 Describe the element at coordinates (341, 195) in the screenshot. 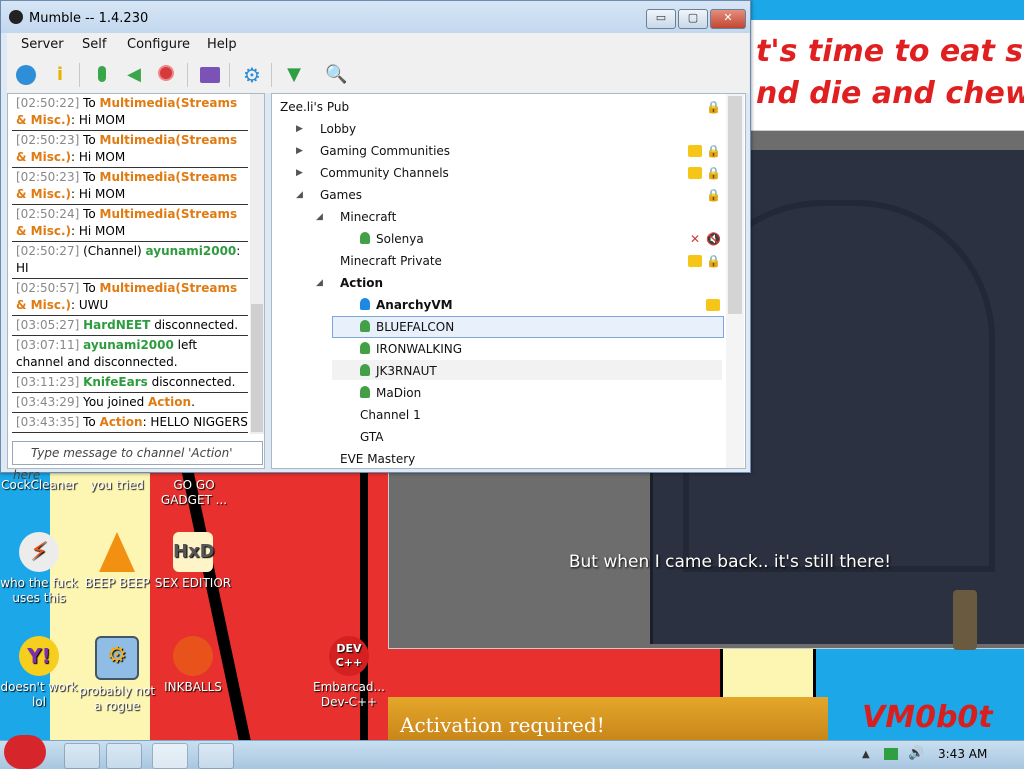

I see `tree-channel: Games` at that location.